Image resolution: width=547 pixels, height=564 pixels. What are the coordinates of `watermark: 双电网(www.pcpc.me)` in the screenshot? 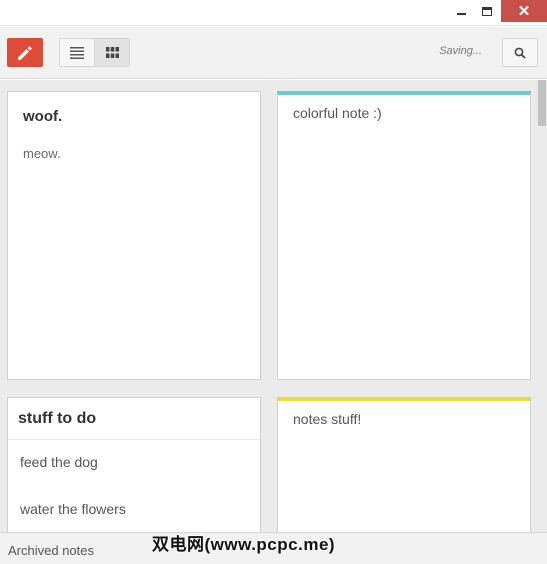 It's located at (244, 544).